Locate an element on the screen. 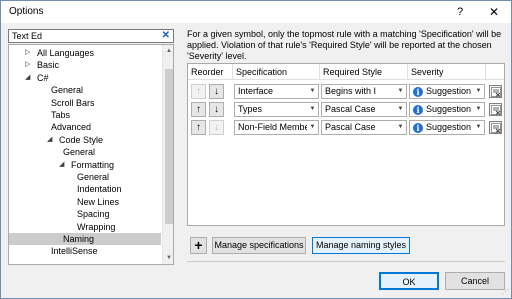 The height and width of the screenshot is (299, 512). title-bar: Options ? ✕ is located at coordinates (256, 12).